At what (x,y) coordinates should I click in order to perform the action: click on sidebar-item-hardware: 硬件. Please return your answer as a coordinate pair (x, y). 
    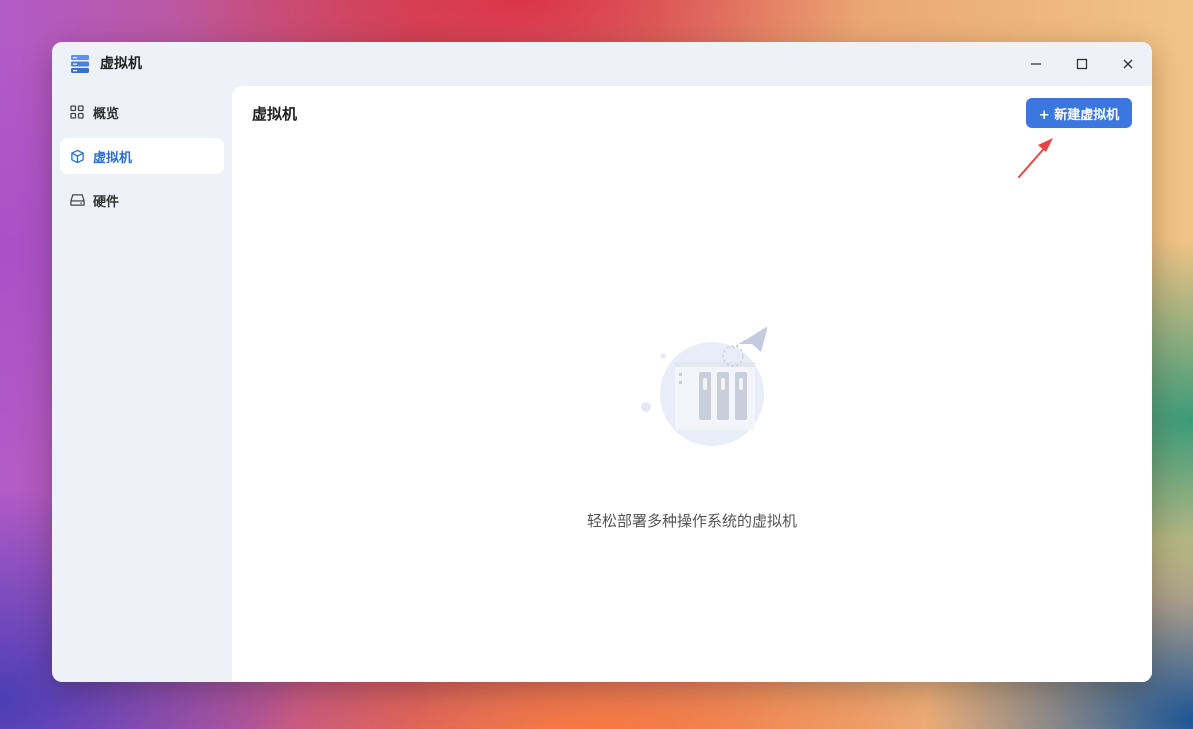
    Looking at the image, I should click on (142, 200).